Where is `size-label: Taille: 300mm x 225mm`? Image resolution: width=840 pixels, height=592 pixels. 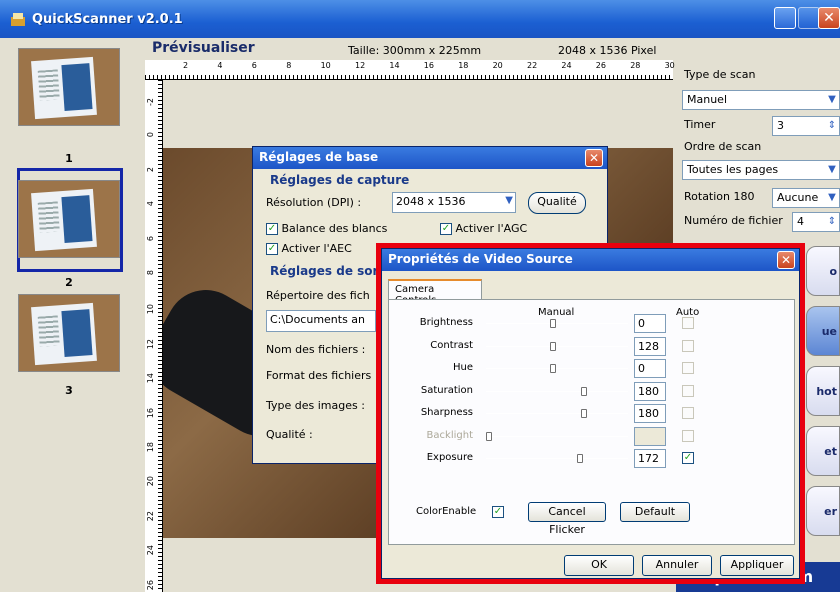
size-label: Taille: 300mm x 225mm is located at coordinates (415, 50).